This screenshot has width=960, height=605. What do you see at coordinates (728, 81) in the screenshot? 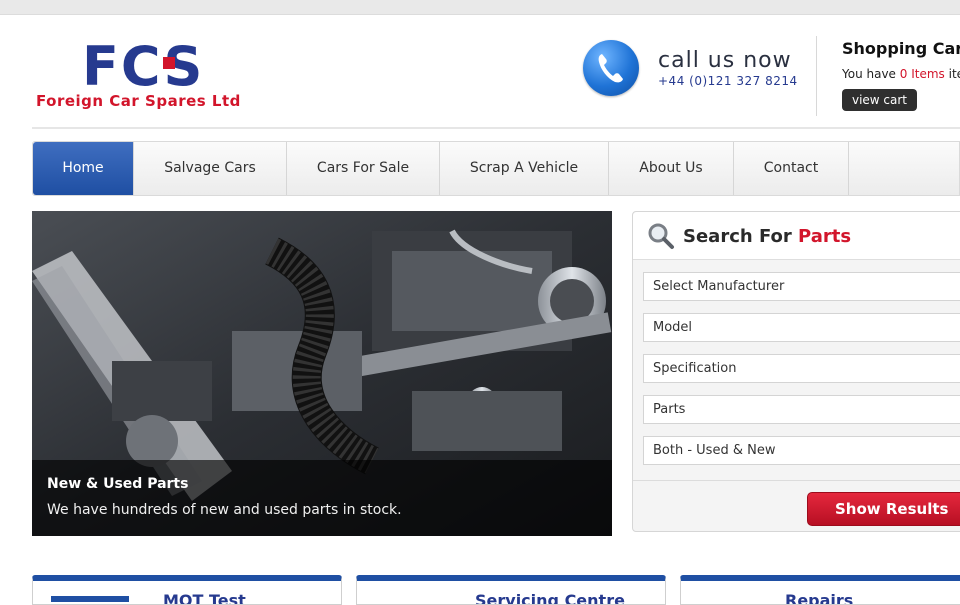
I see `phone-number: +44 (0)121 327 8214` at bounding box center [728, 81].